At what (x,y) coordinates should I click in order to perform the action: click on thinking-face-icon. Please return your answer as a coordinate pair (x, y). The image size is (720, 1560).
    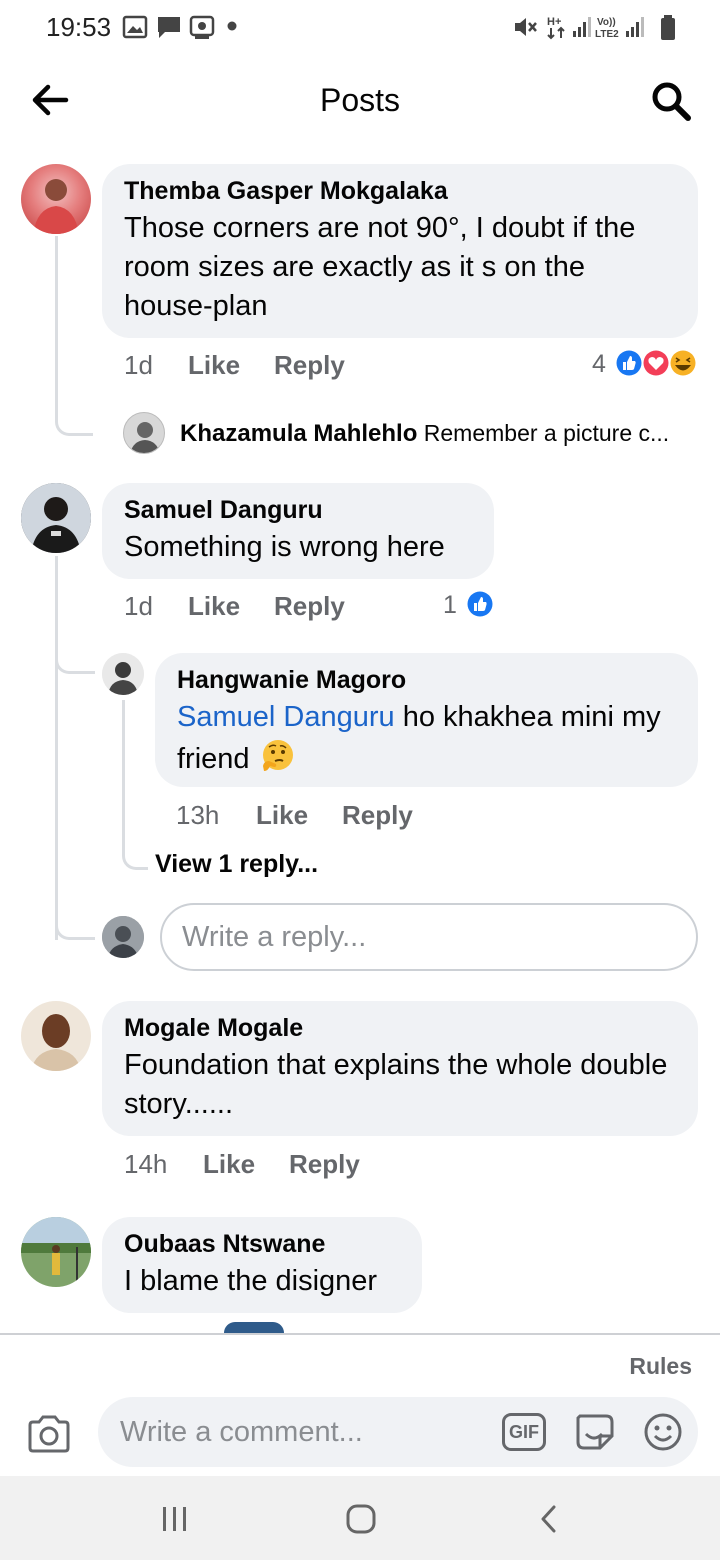
    Looking at the image, I should click on (277, 755).